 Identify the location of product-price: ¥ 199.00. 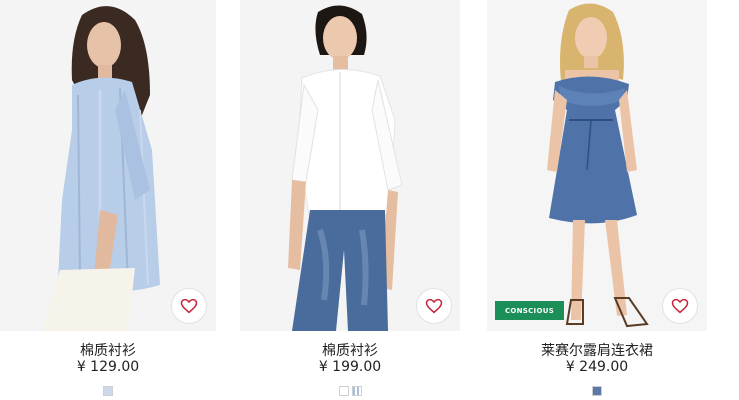
(350, 367).